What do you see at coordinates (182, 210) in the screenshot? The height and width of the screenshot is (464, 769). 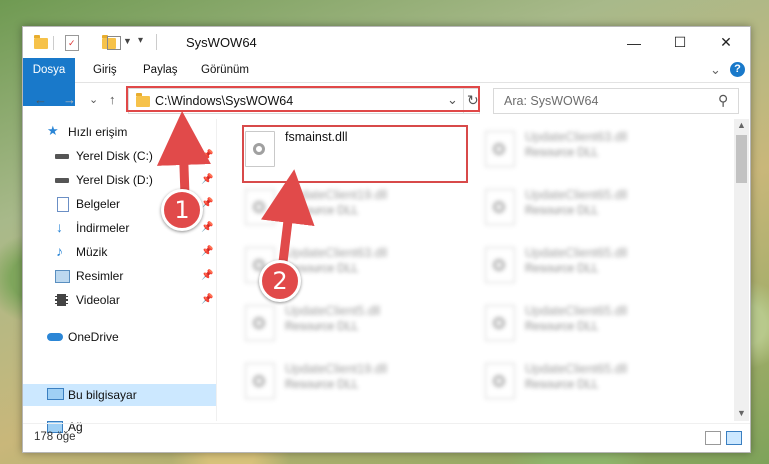 I see `step-badge-1: 1` at bounding box center [182, 210].